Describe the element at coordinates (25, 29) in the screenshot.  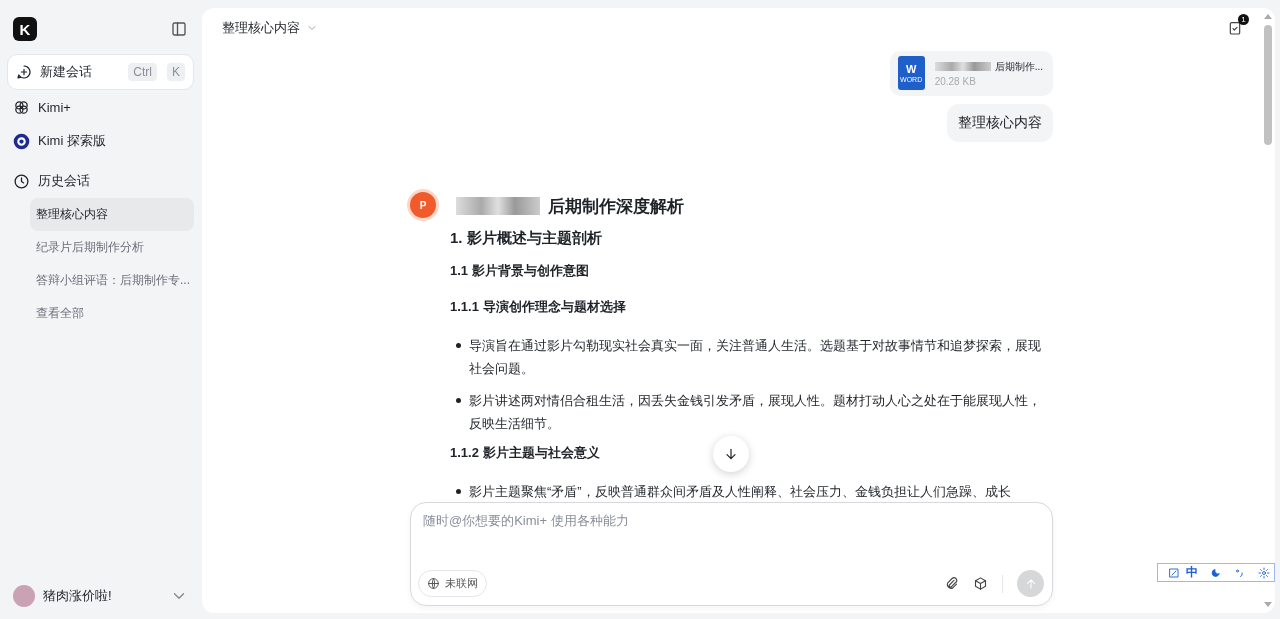
I see `kimi-logo: K` at that location.